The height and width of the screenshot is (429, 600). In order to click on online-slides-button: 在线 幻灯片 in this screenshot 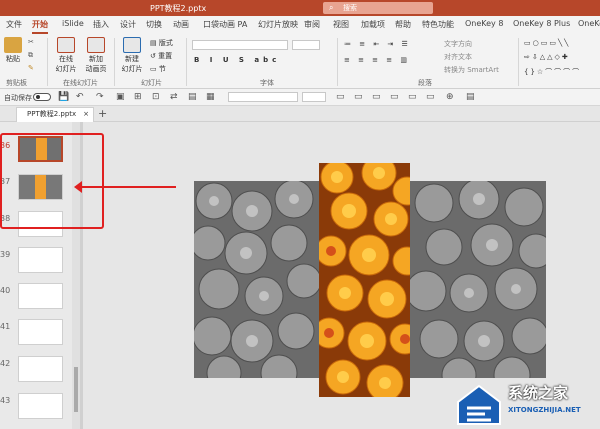, I will do `click(66, 55)`.